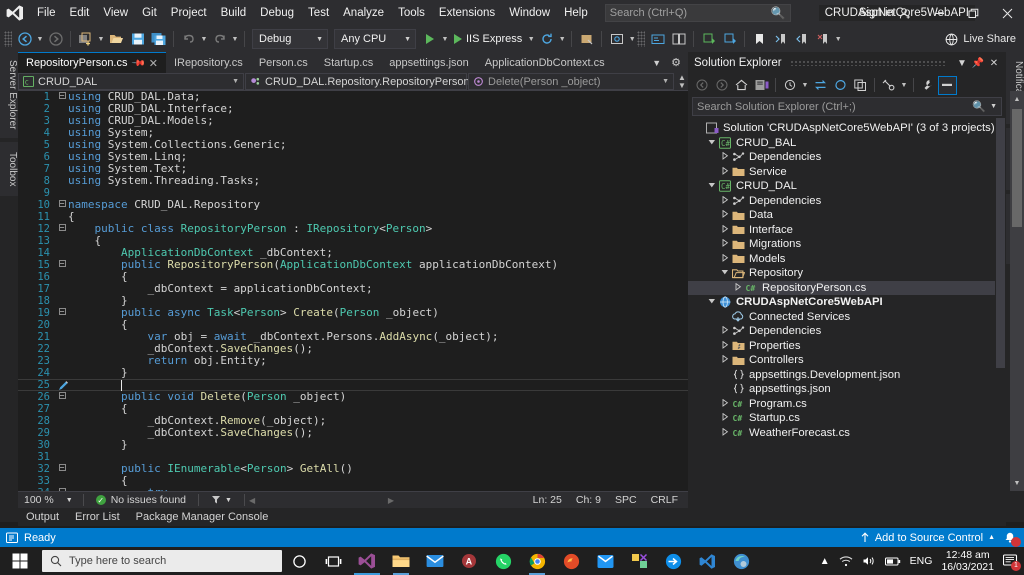  Describe the element at coordinates (927, 85) in the screenshot. I see `properties-icon` at that location.